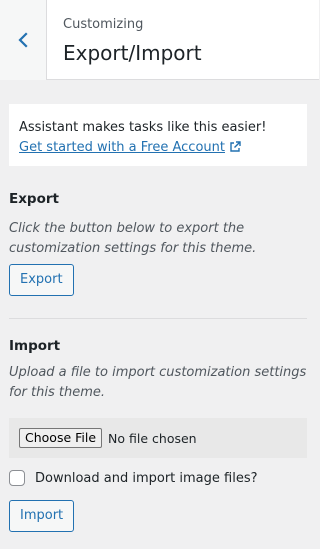  What do you see at coordinates (35, 346) in the screenshot?
I see `import-heading: Import` at bounding box center [35, 346].